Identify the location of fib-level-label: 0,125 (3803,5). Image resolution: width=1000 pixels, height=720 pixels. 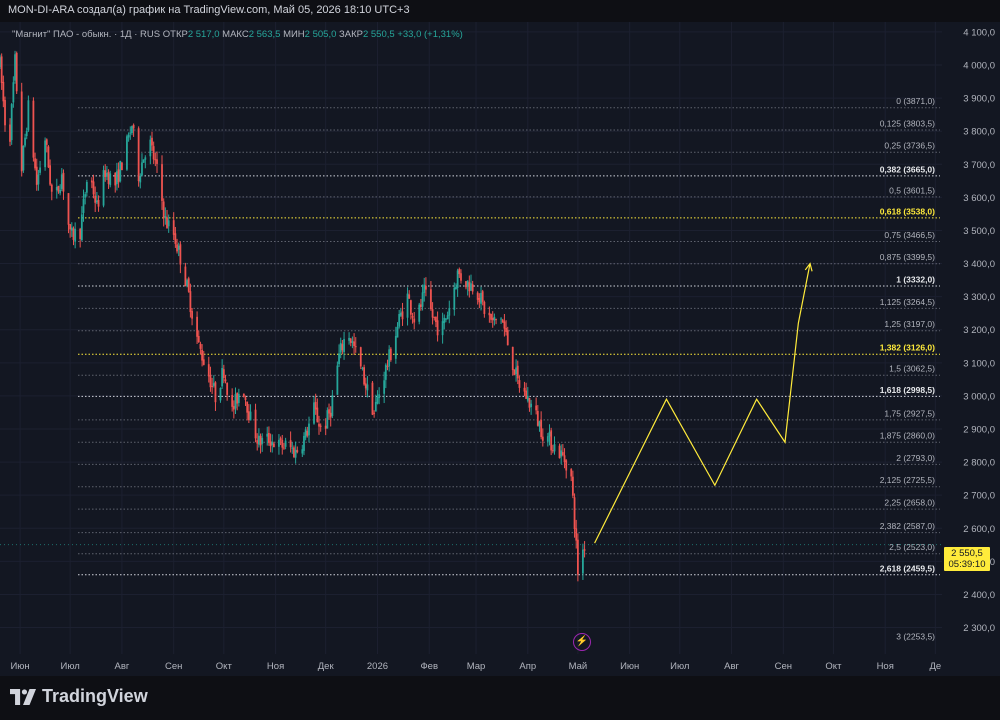
(907, 124).